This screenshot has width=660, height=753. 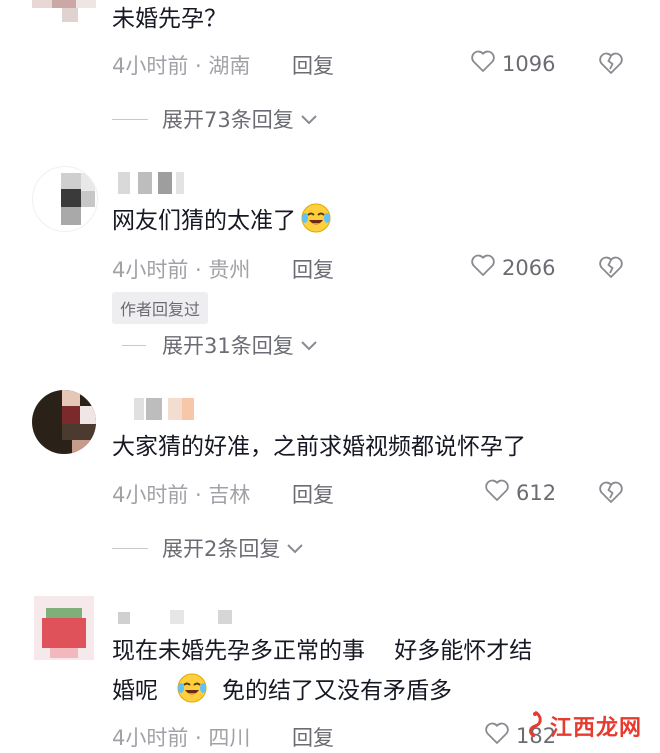 I want to click on comment-text-line-2: 婚呢 免的结了又没有矛盾多, so click(x=282, y=691).